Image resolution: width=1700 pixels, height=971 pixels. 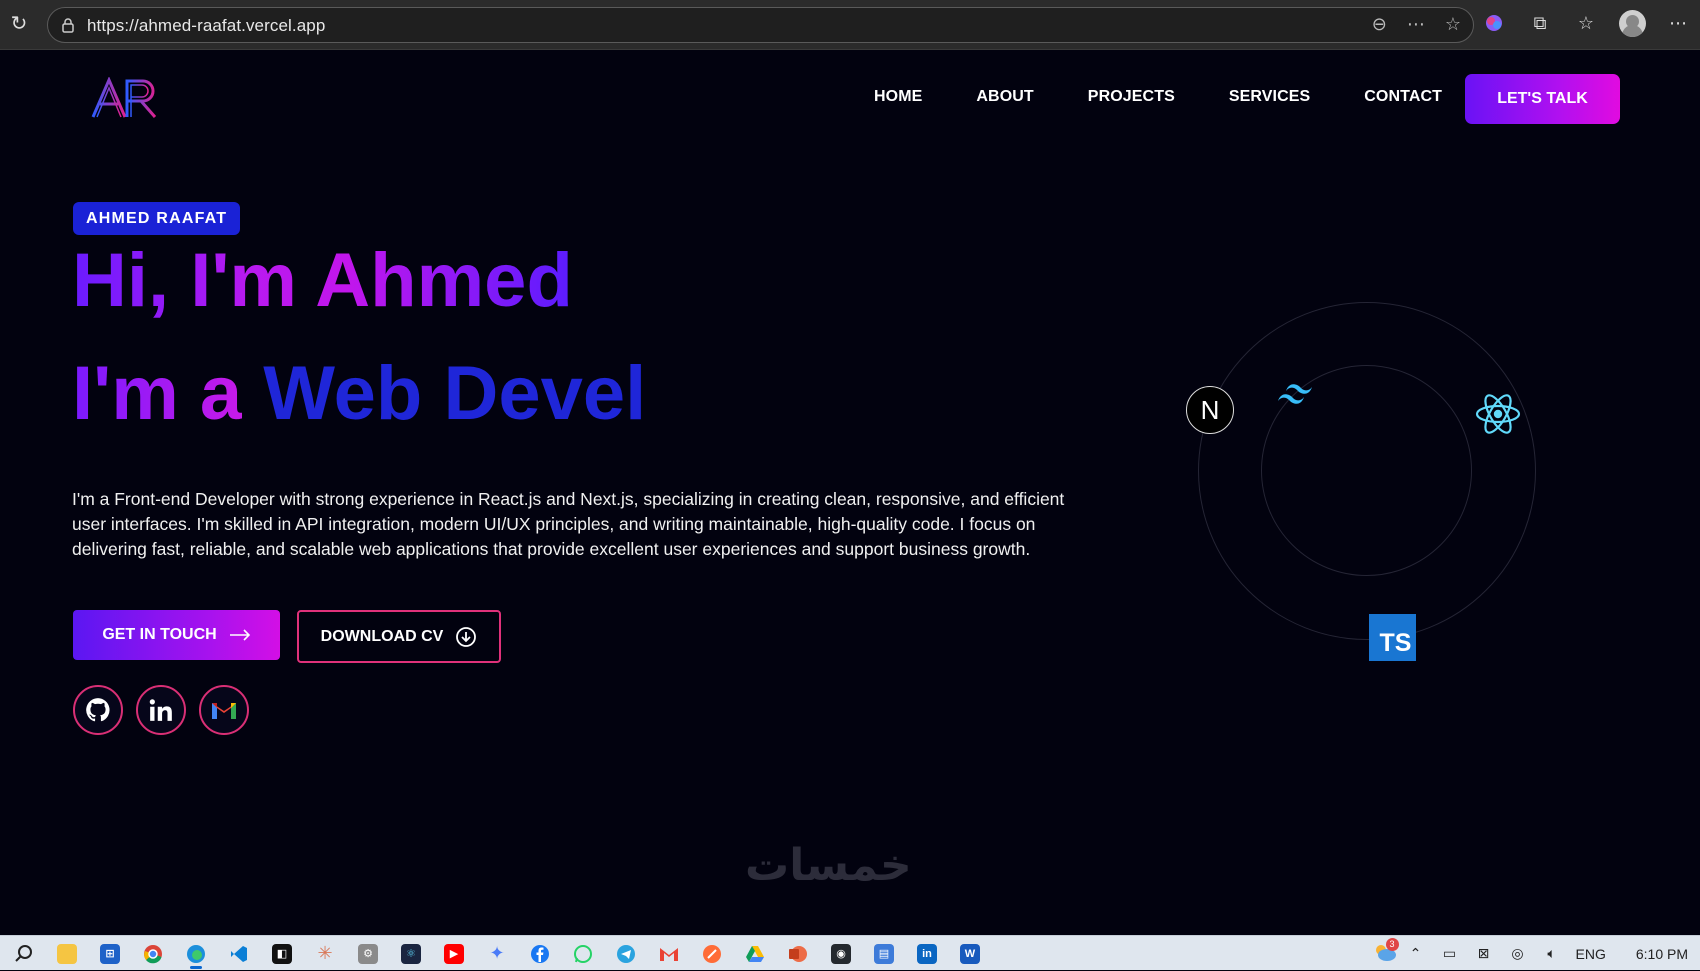 What do you see at coordinates (970, 953) in the screenshot?
I see `word-icon: W` at bounding box center [970, 953].